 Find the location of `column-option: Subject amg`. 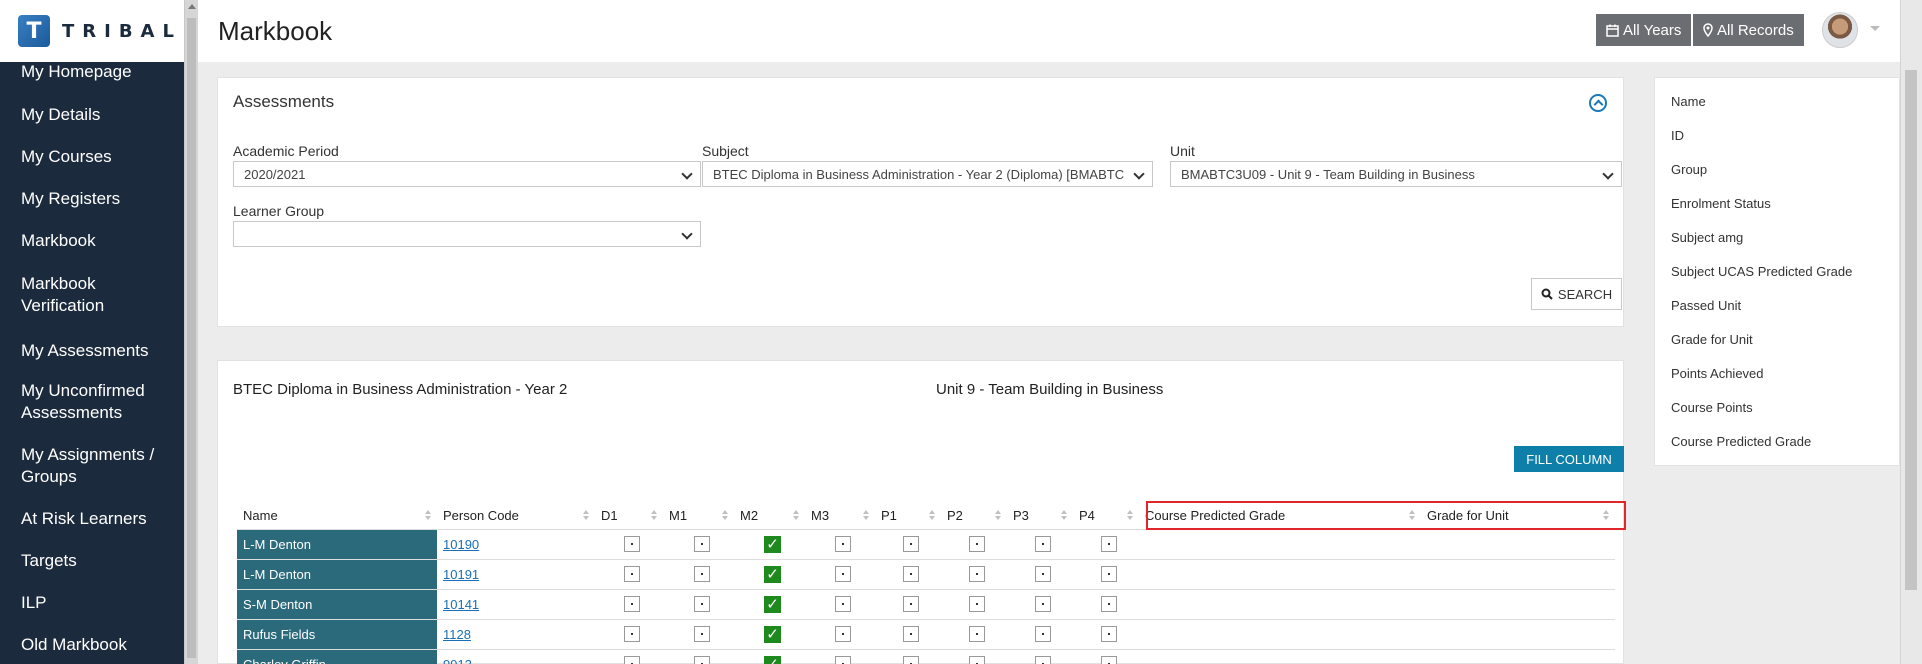

column-option: Subject amg is located at coordinates (1777, 231).